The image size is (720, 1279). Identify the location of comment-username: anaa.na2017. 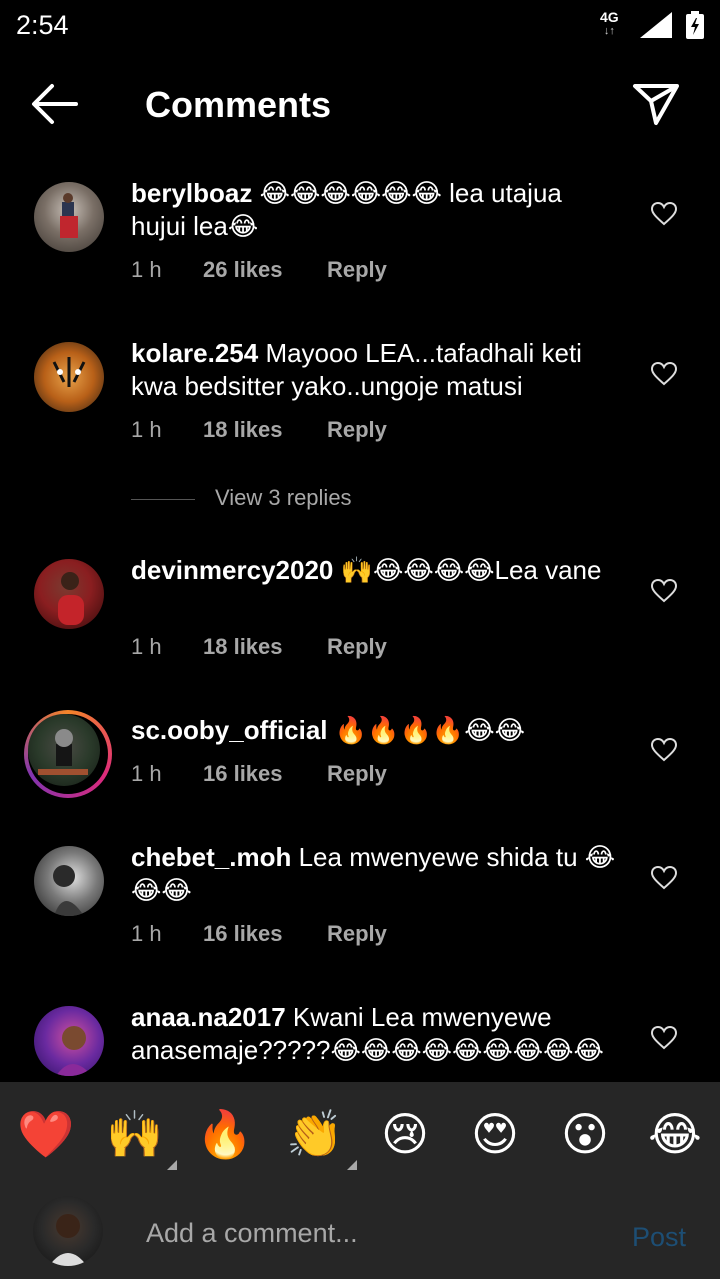
(208, 1017).